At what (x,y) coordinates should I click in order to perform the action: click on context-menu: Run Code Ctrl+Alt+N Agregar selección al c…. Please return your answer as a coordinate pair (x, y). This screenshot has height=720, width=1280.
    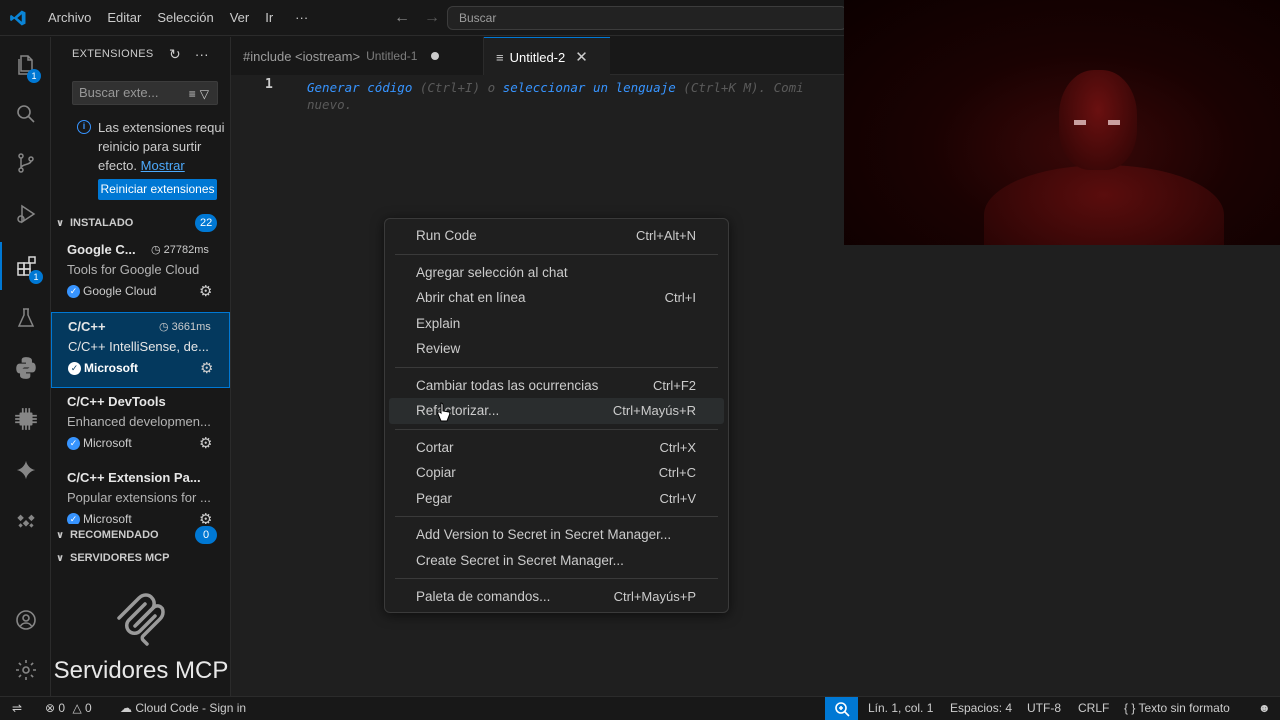
    Looking at the image, I should click on (556, 415).